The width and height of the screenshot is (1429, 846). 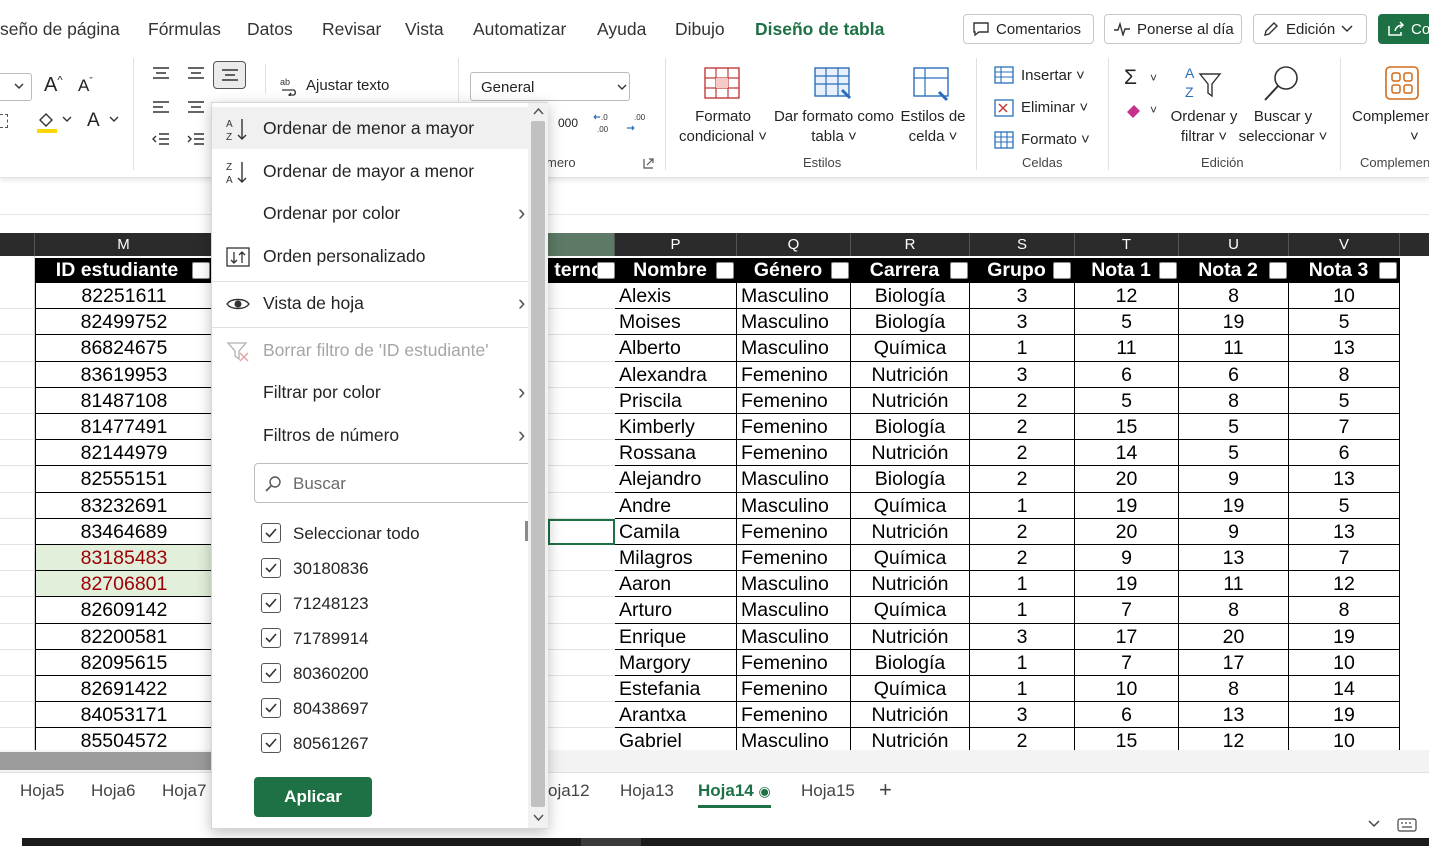 What do you see at coordinates (331, 604) in the screenshot?
I see `value-71248123-label: 71248123` at bounding box center [331, 604].